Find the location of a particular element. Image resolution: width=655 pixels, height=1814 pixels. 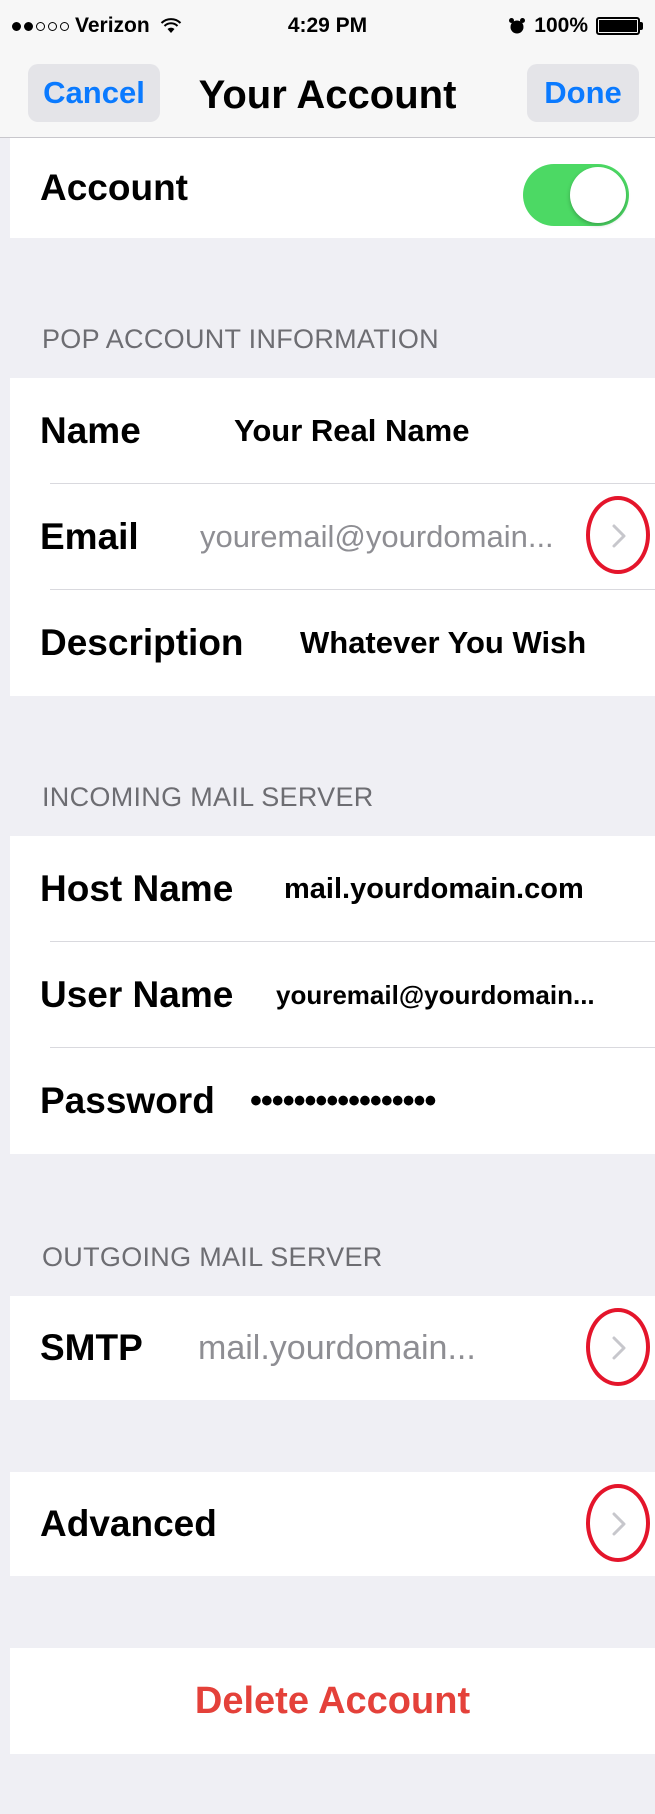

name-value: Your Real Name is located at coordinates (351, 431).